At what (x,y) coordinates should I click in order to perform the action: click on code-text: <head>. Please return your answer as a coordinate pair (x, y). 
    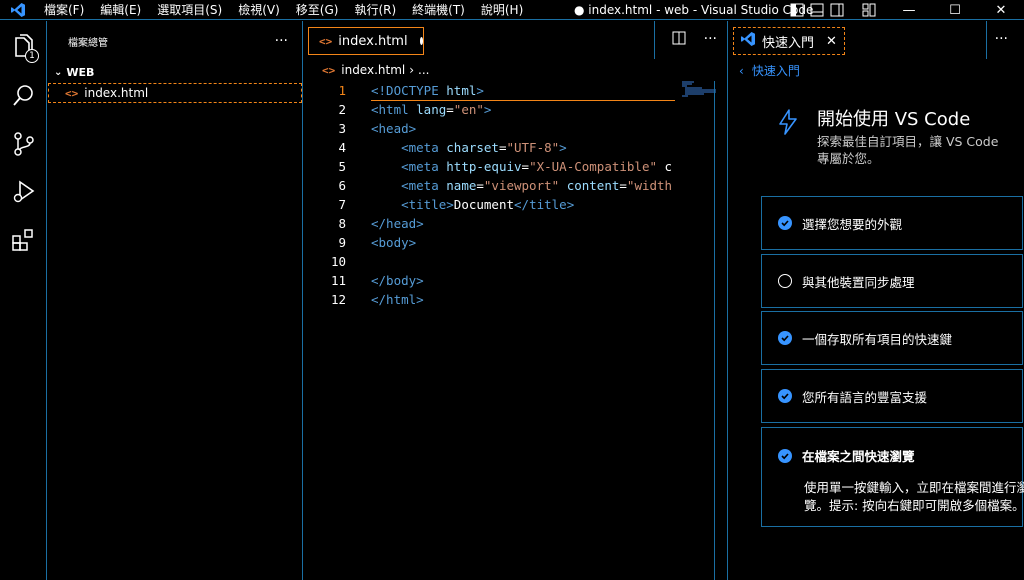
    Looking at the image, I should click on (523, 128).